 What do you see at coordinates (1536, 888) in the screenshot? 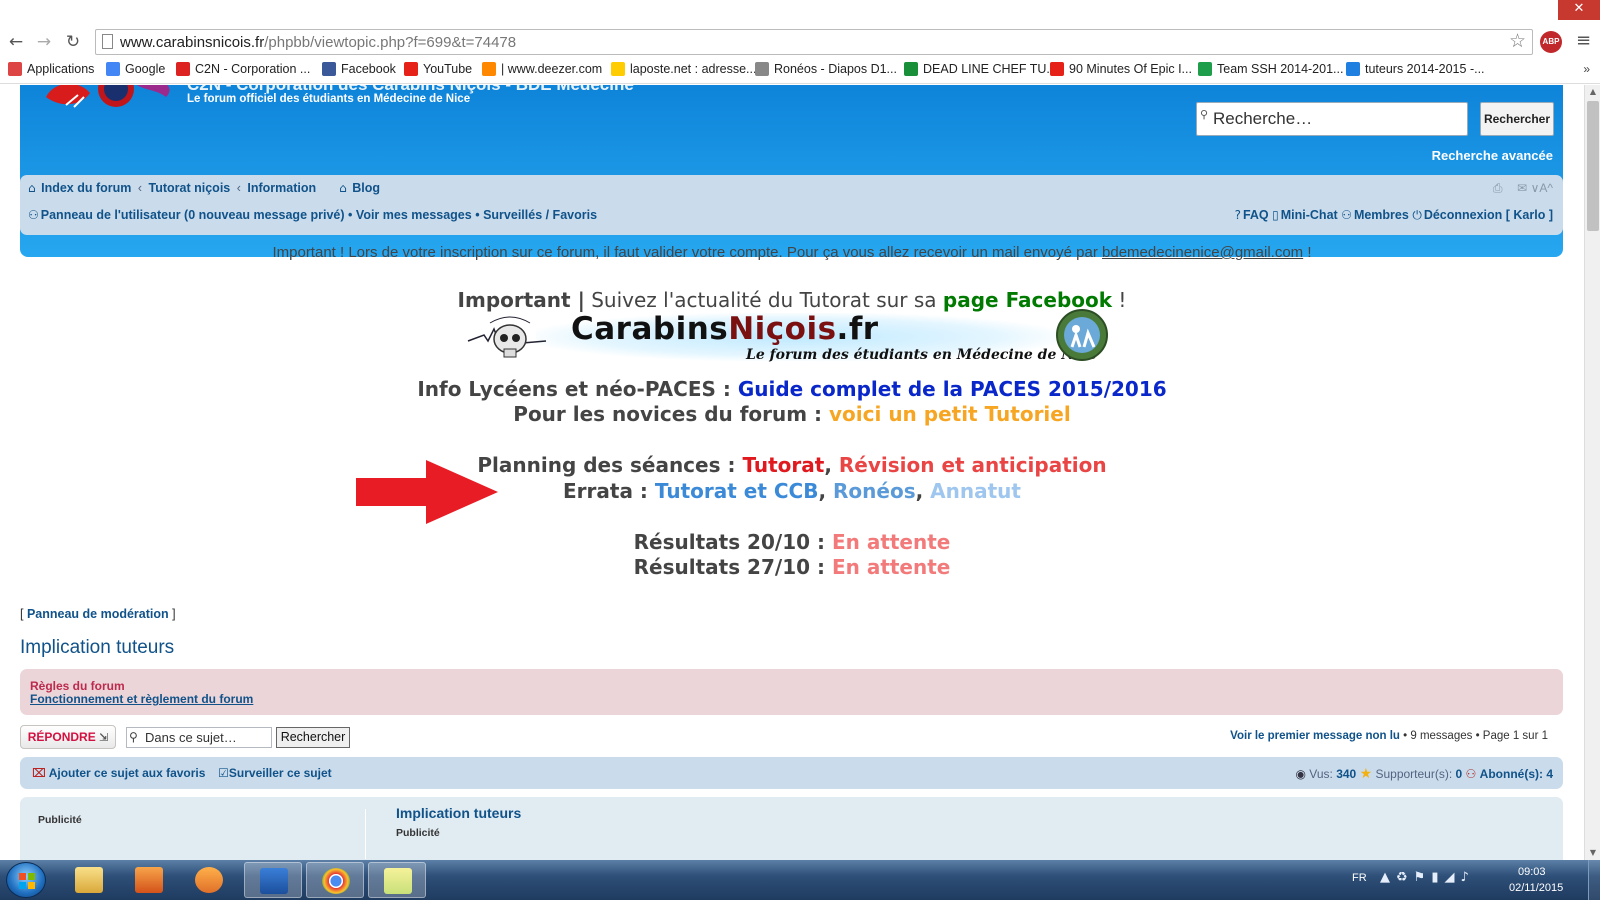
I see `clock-date: 02/11/2015` at bounding box center [1536, 888].